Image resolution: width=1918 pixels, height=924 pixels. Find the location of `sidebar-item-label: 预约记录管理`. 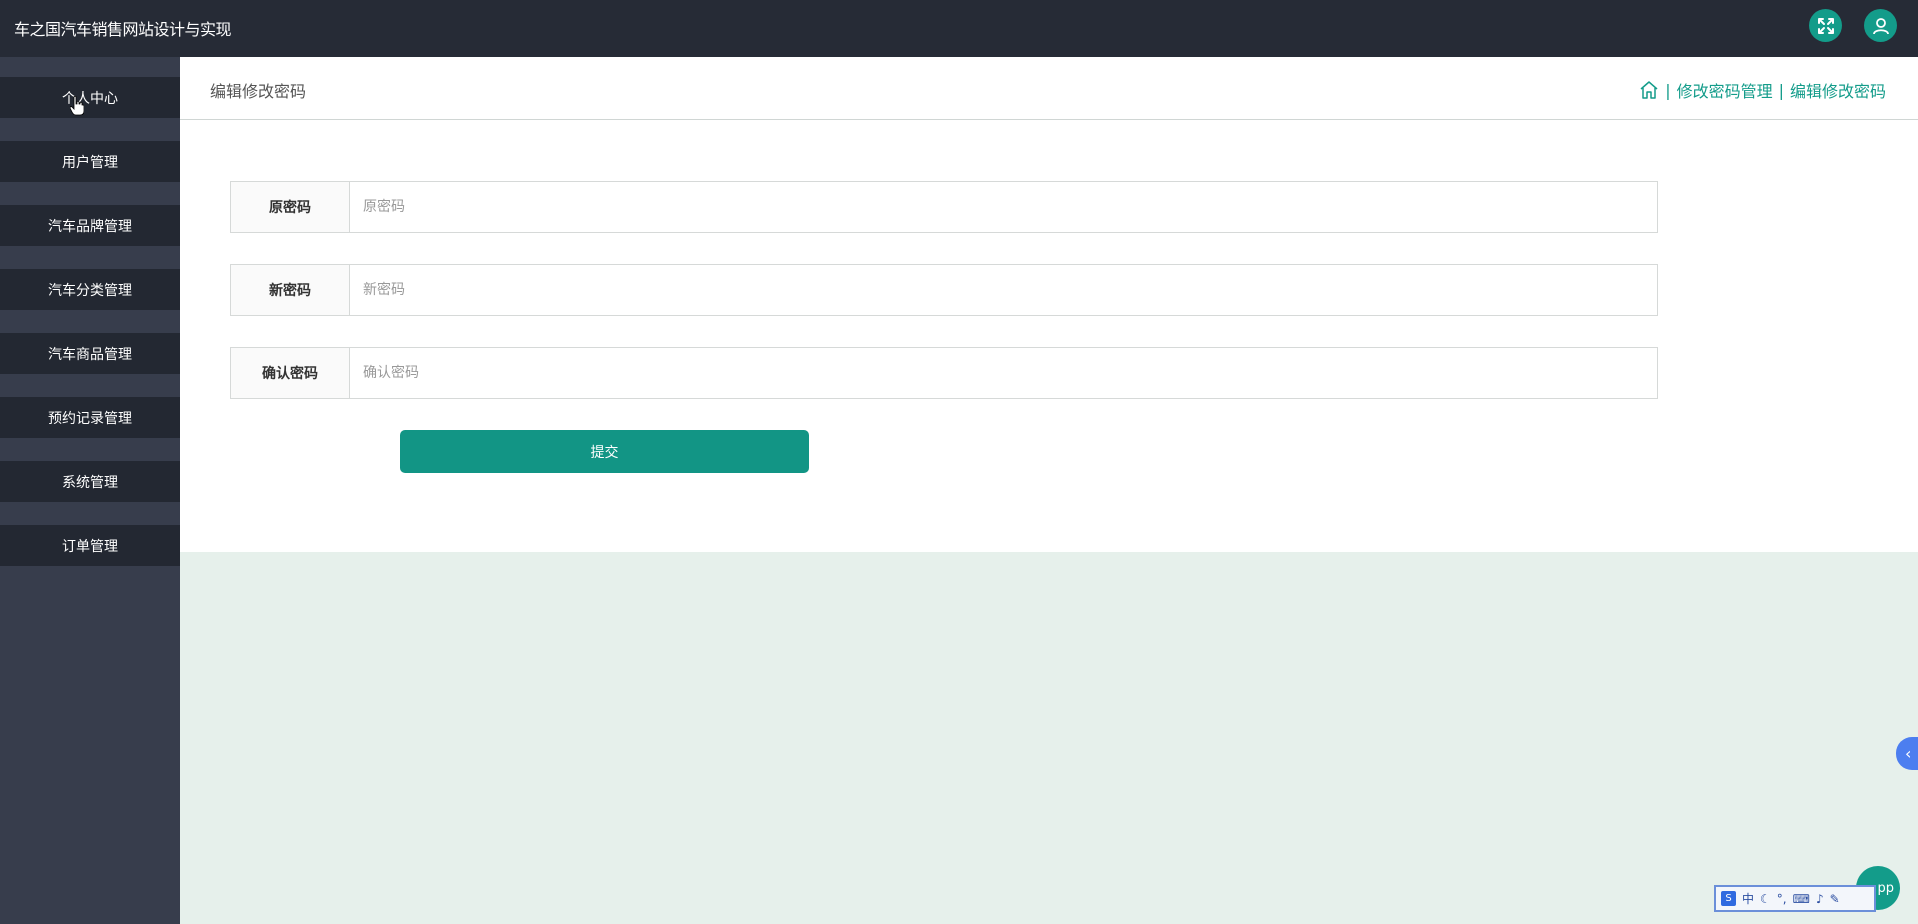

sidebar-item-label: 预约记录管理 is located at coordinates (90, 418).